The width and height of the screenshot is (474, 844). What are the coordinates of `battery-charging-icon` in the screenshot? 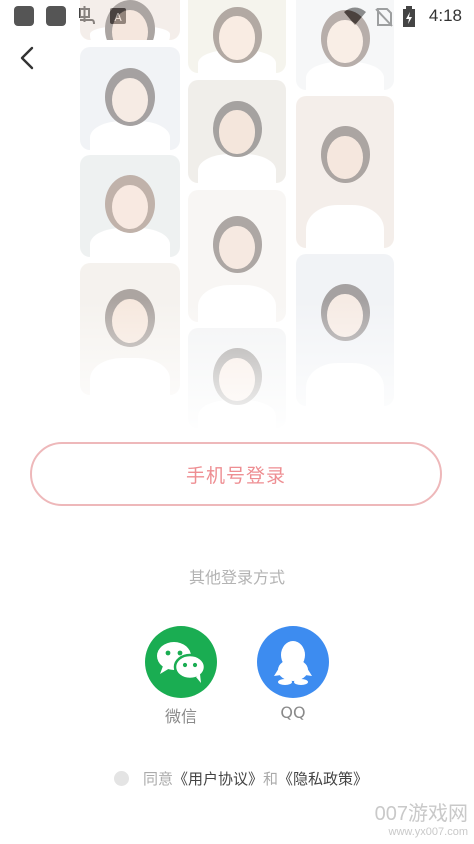 It's located at (409, 16).